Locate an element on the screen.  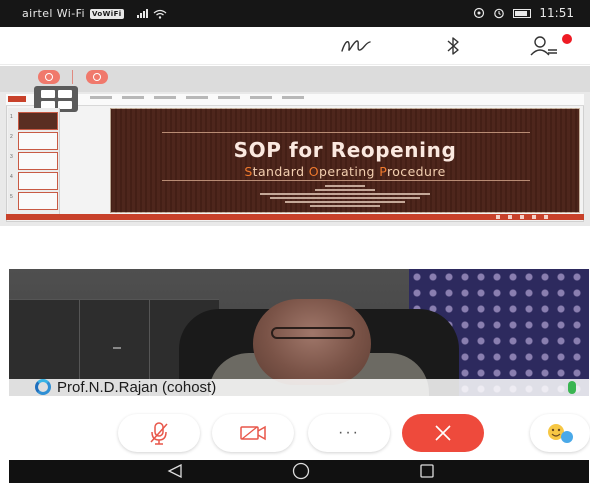
recents-square-icon is located at coordinates (427, 471).